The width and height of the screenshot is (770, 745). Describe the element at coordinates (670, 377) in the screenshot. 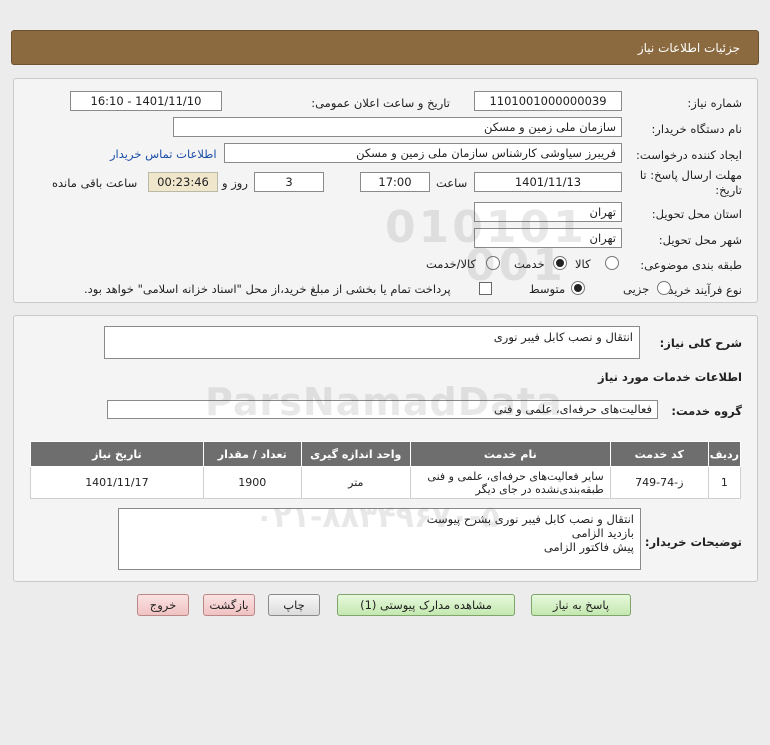

I see `services-section-title: اطلاعات خدمات مورد نیاز` at that location.